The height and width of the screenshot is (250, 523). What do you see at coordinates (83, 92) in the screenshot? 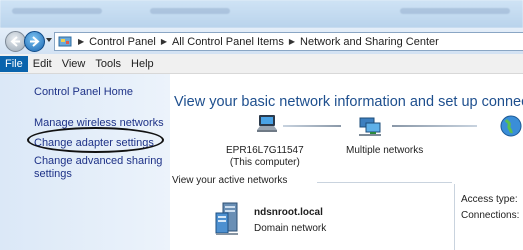
I see `control-panel-home-link: Control Panel Home` at bounding box center [83, 92].